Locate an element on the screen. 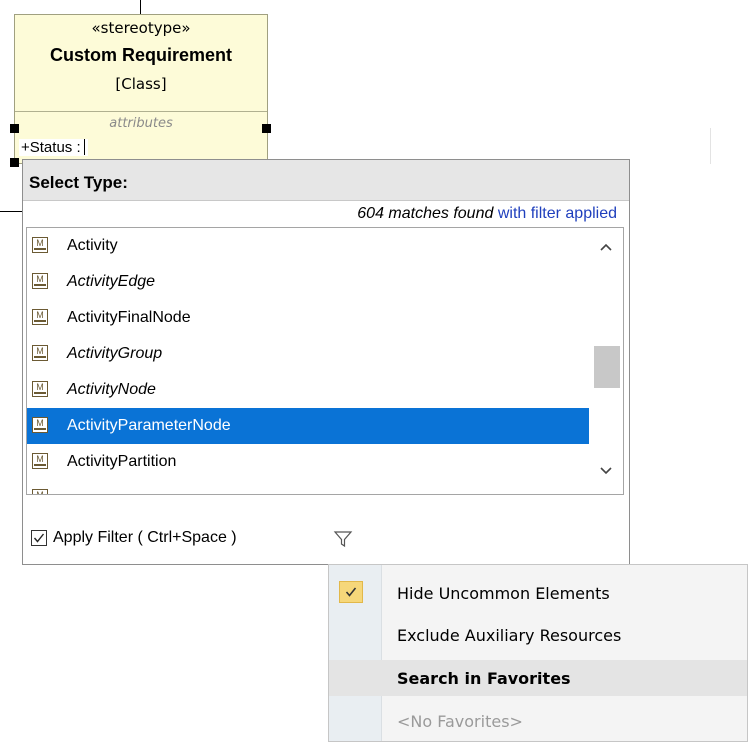 This screenshot has width=748, height=742. apply-filter-label: Apply Filter ( Ctrl+Space ) is located at coordinates (145, 538).